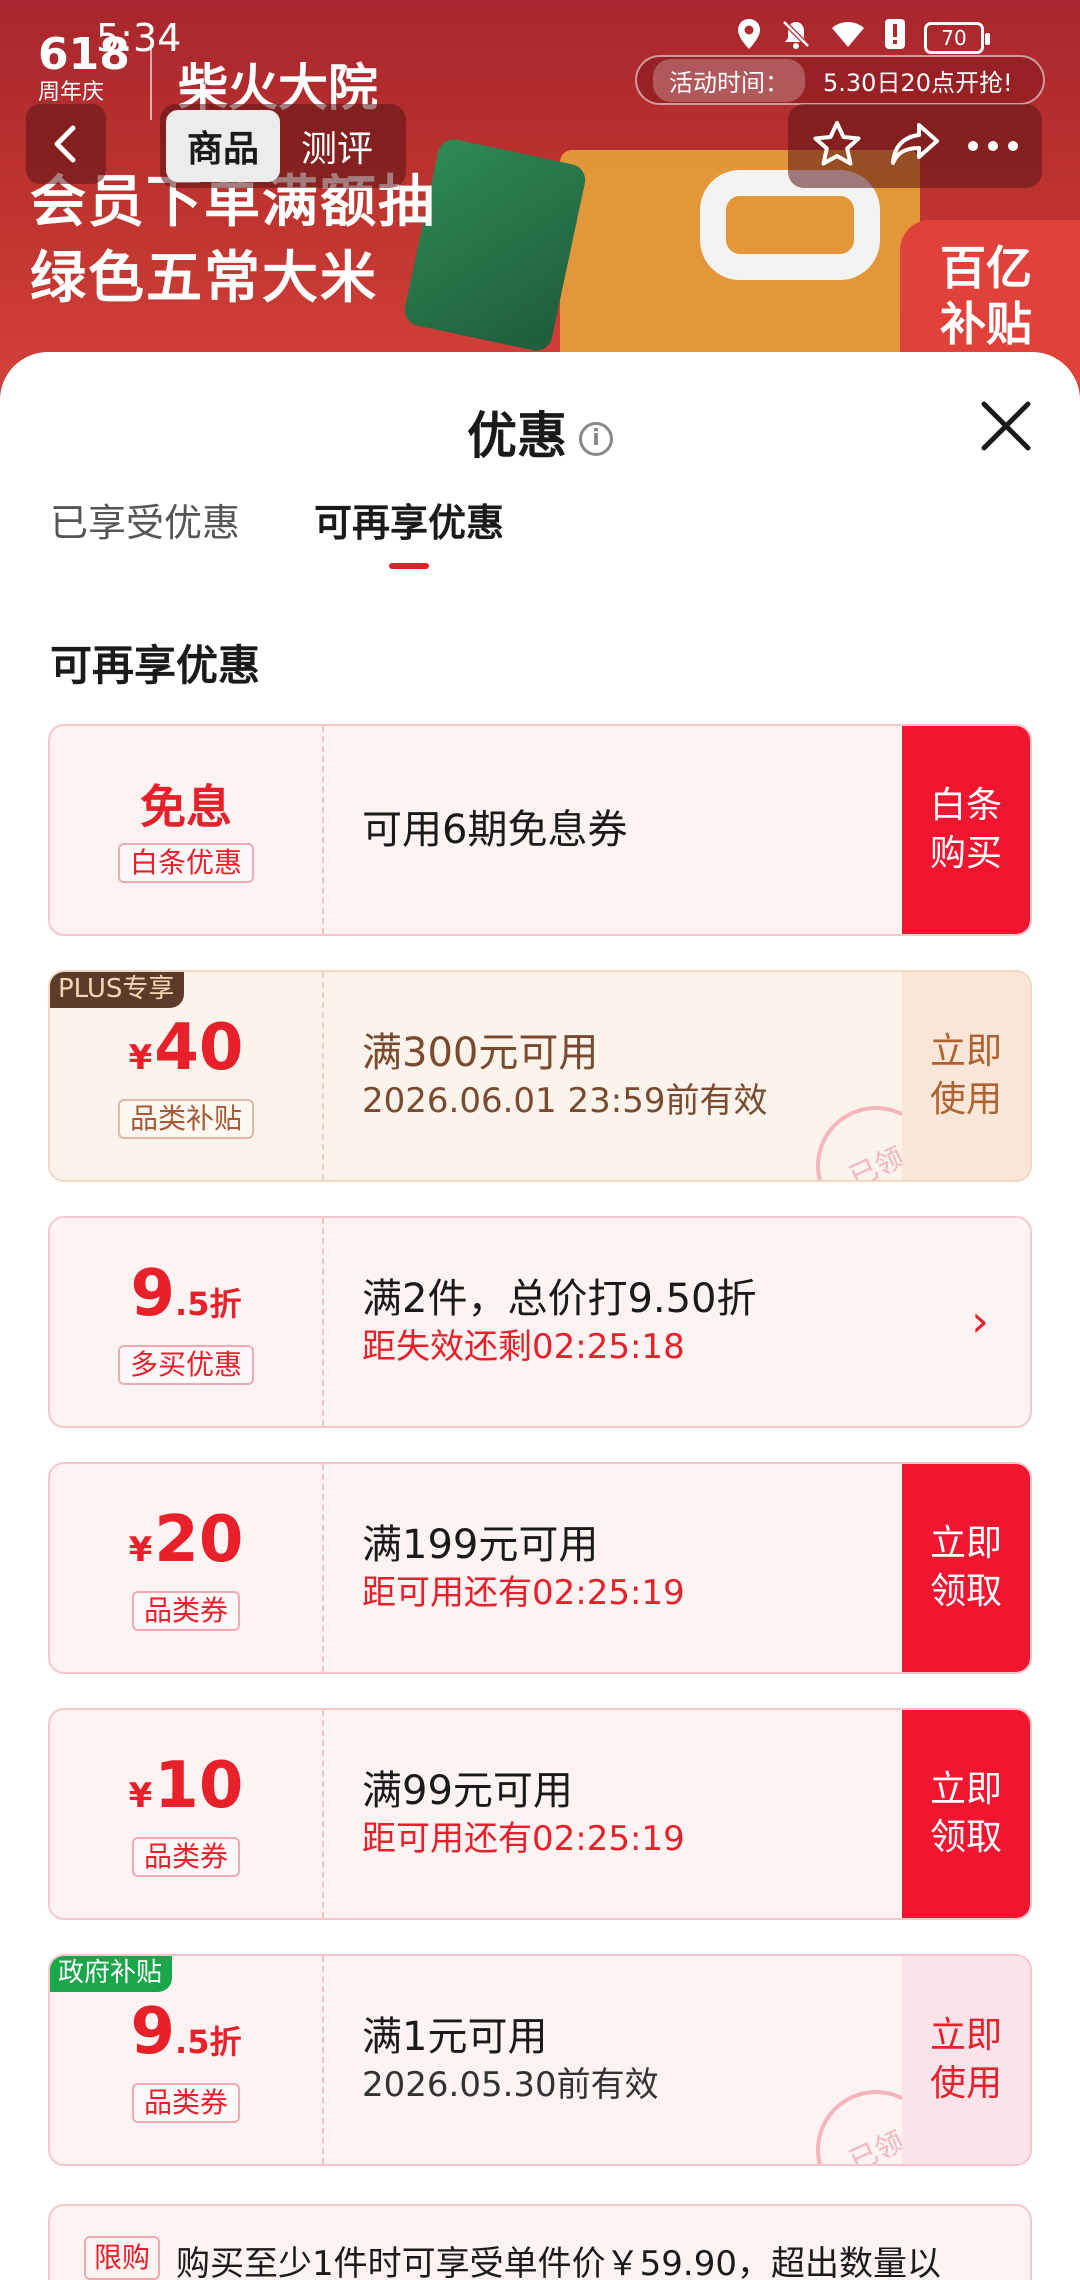 The width and height of the screenshot is (1080, 2280). I want to click on product-nav-tabs: 商品 测评, so click(283, 146).